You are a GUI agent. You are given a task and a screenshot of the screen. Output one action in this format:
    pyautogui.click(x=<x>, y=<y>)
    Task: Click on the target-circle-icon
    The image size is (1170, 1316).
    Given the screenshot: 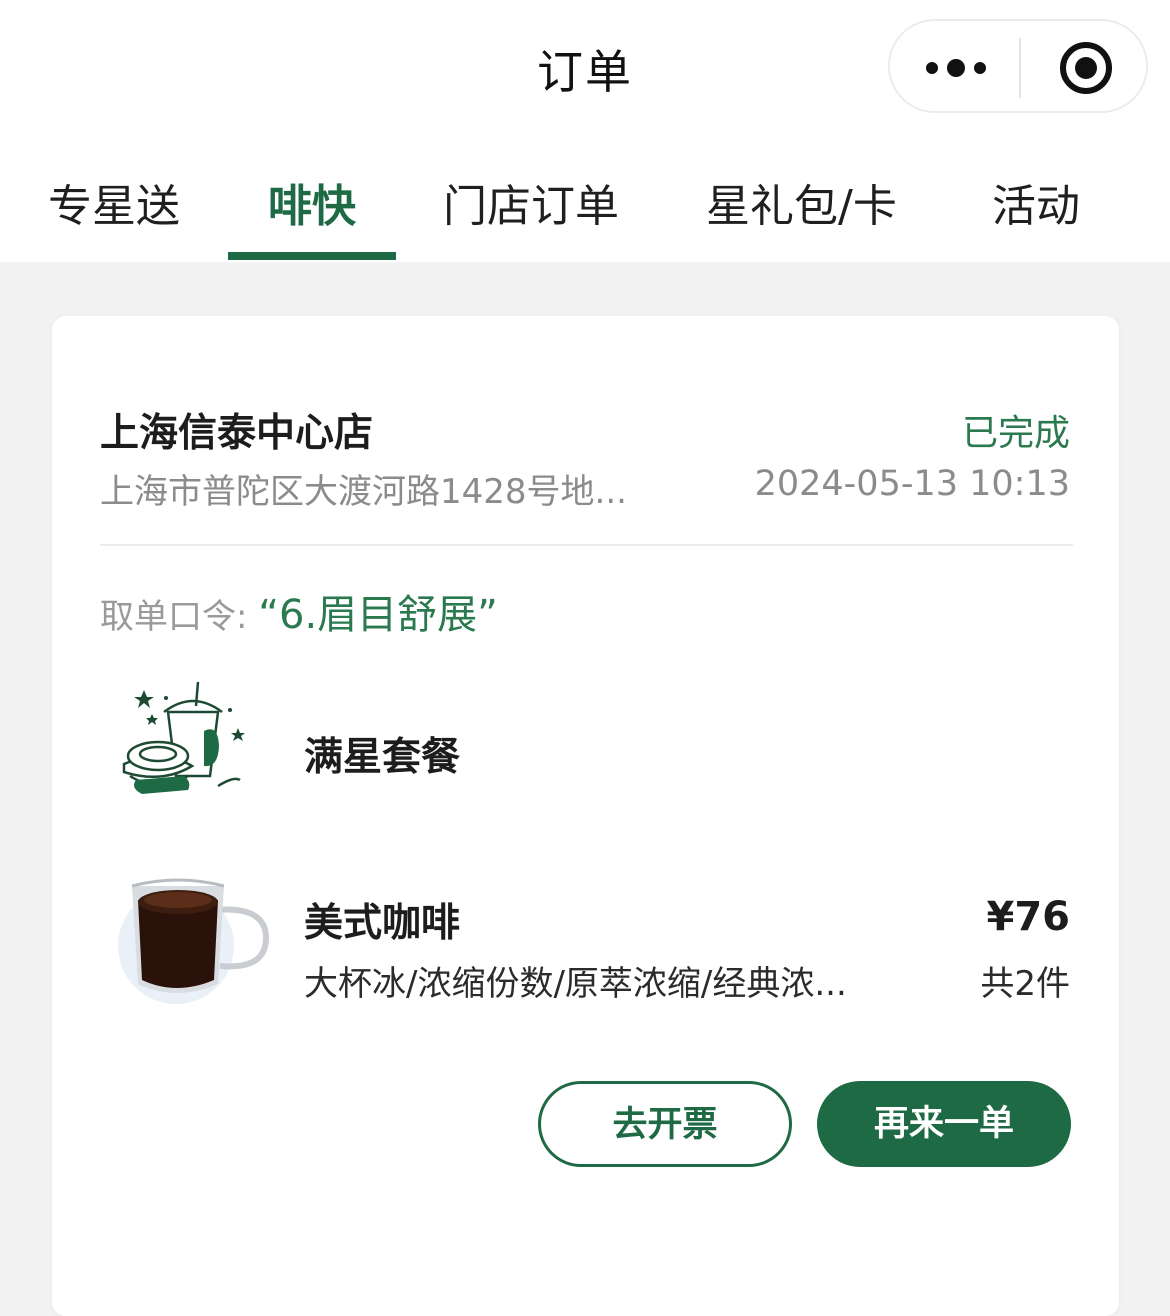 What is the action you would take?
    pyautogui.click(x=1086, y=68)
    